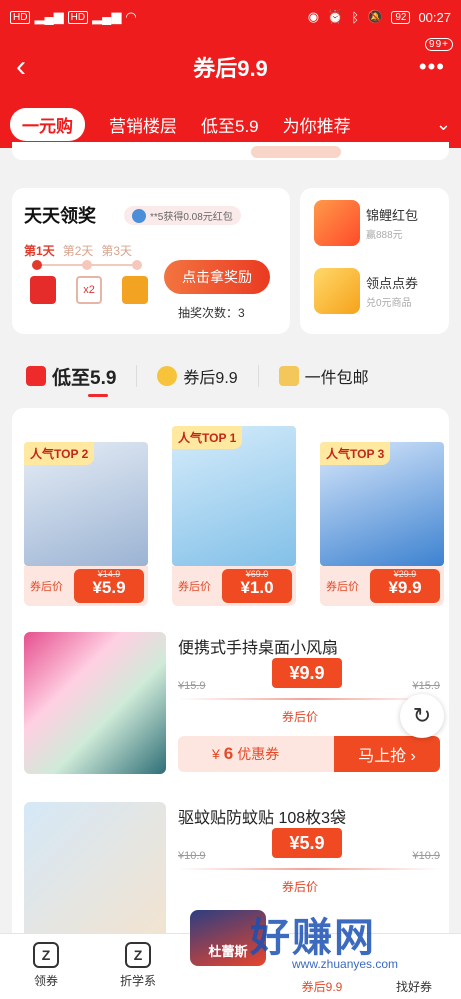  What do you see at coordinates (36, 376) in the screenshot?
I see `truck-icon` at bounding box center [36, 376].